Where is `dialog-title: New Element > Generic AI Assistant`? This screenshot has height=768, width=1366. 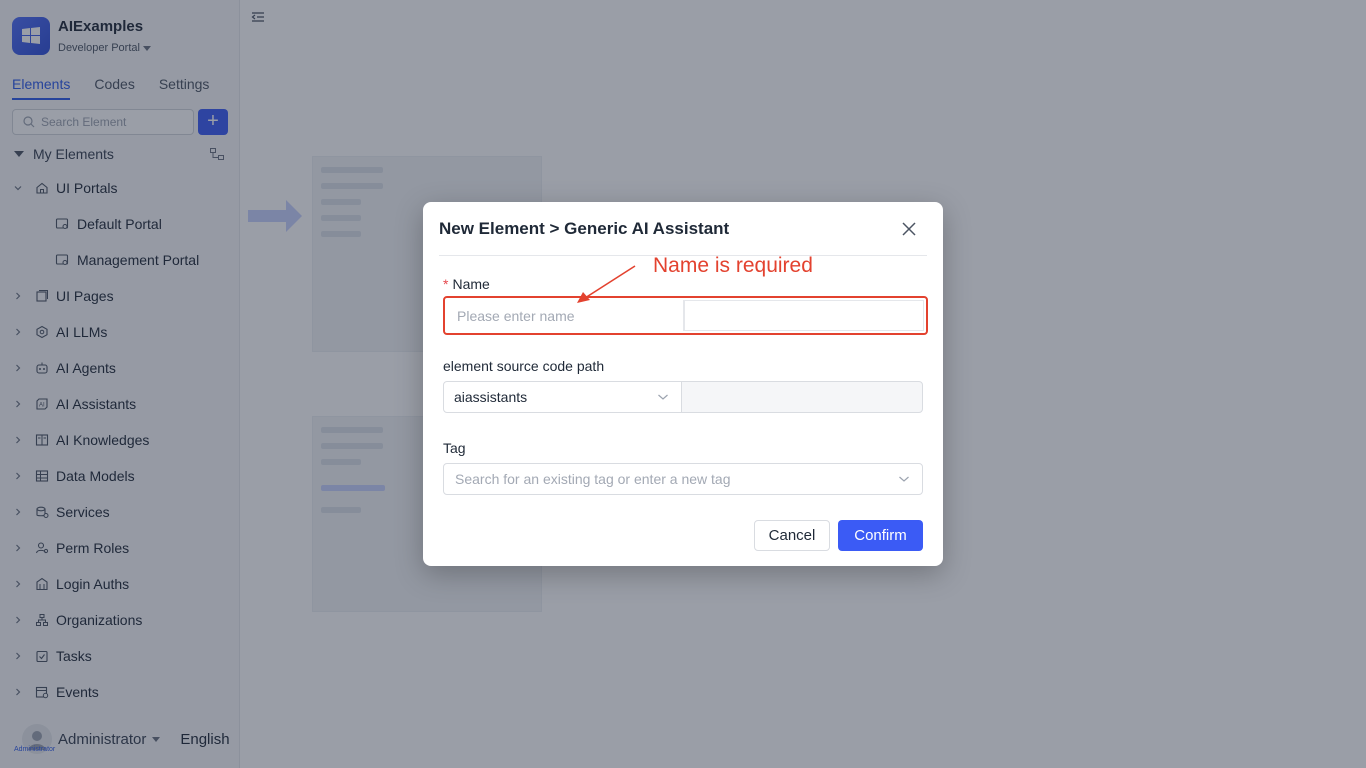 dialog-title: New Element > Generic AI Assistant is located at coordinates (584, 228).